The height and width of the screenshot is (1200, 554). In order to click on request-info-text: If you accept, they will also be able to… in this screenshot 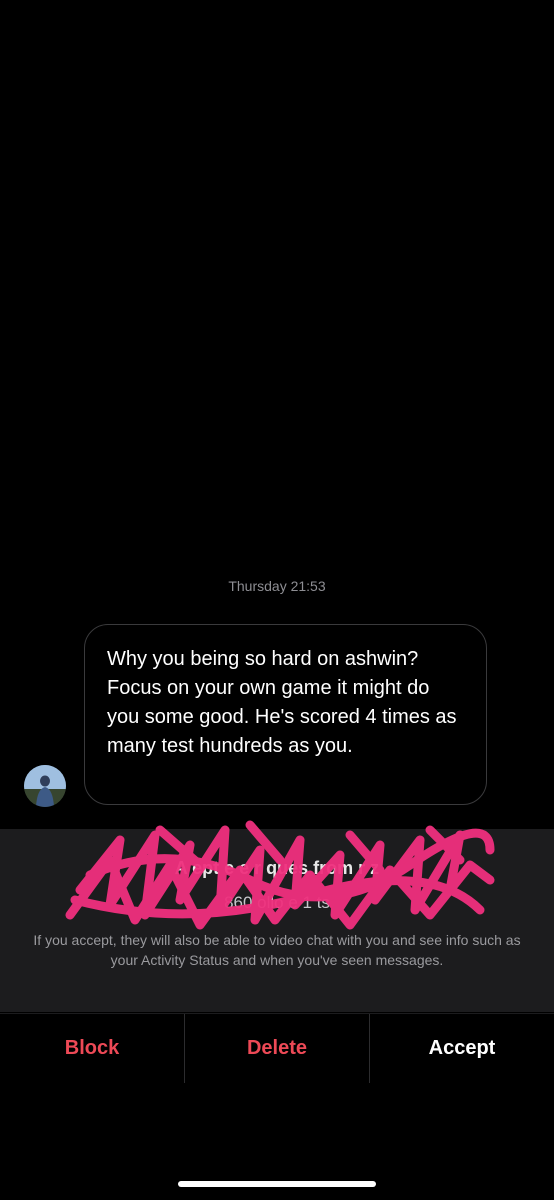, I will do `click(277, 950)`.